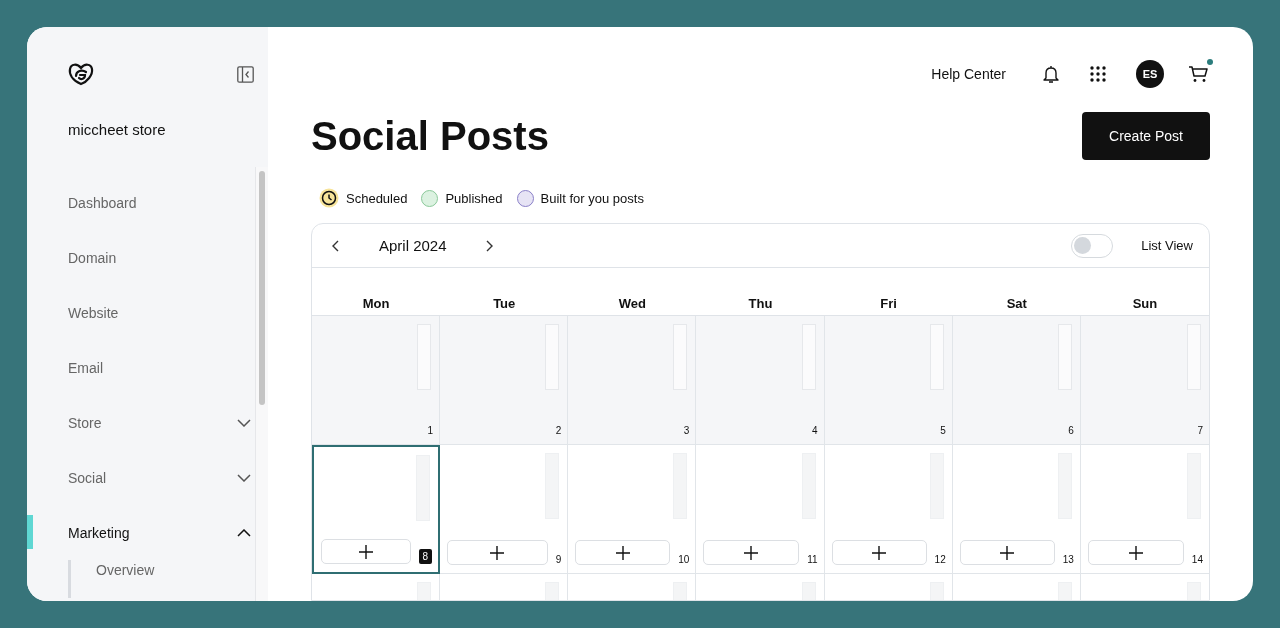 This screenshot has width=1280, height=628. I want to click on sidebar-subitem: Overview, so click(175, 569).